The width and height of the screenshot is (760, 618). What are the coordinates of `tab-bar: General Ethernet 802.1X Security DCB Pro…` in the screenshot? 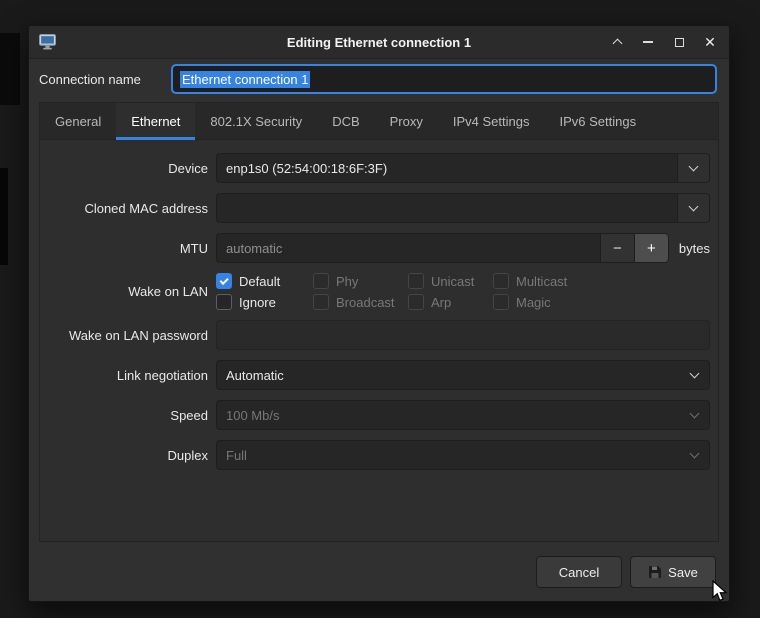 It's located at (379, 121).